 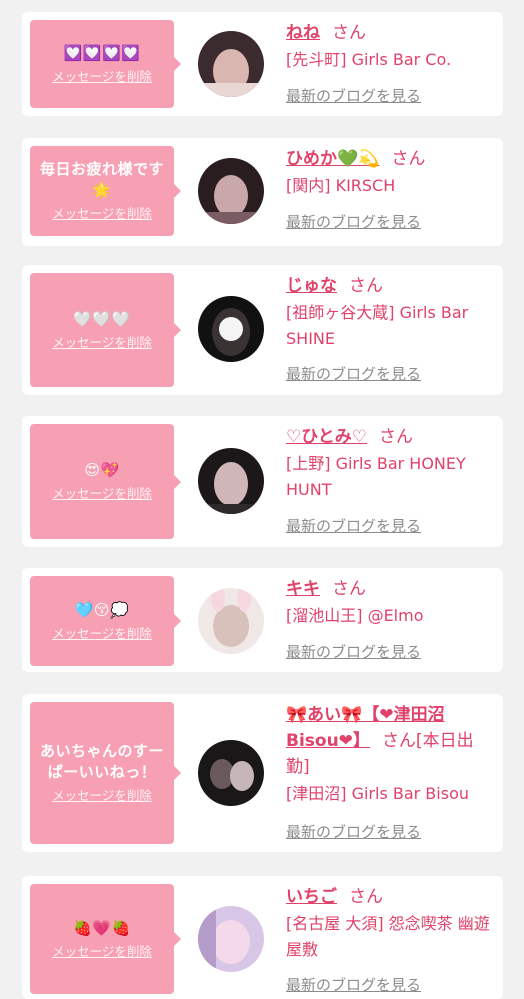 What do you see at coordinates (105, 621) in the screenshot?
I see `message-bubble: 🩵😚💭 メッセージを削除` at bounding box center [105, 621].